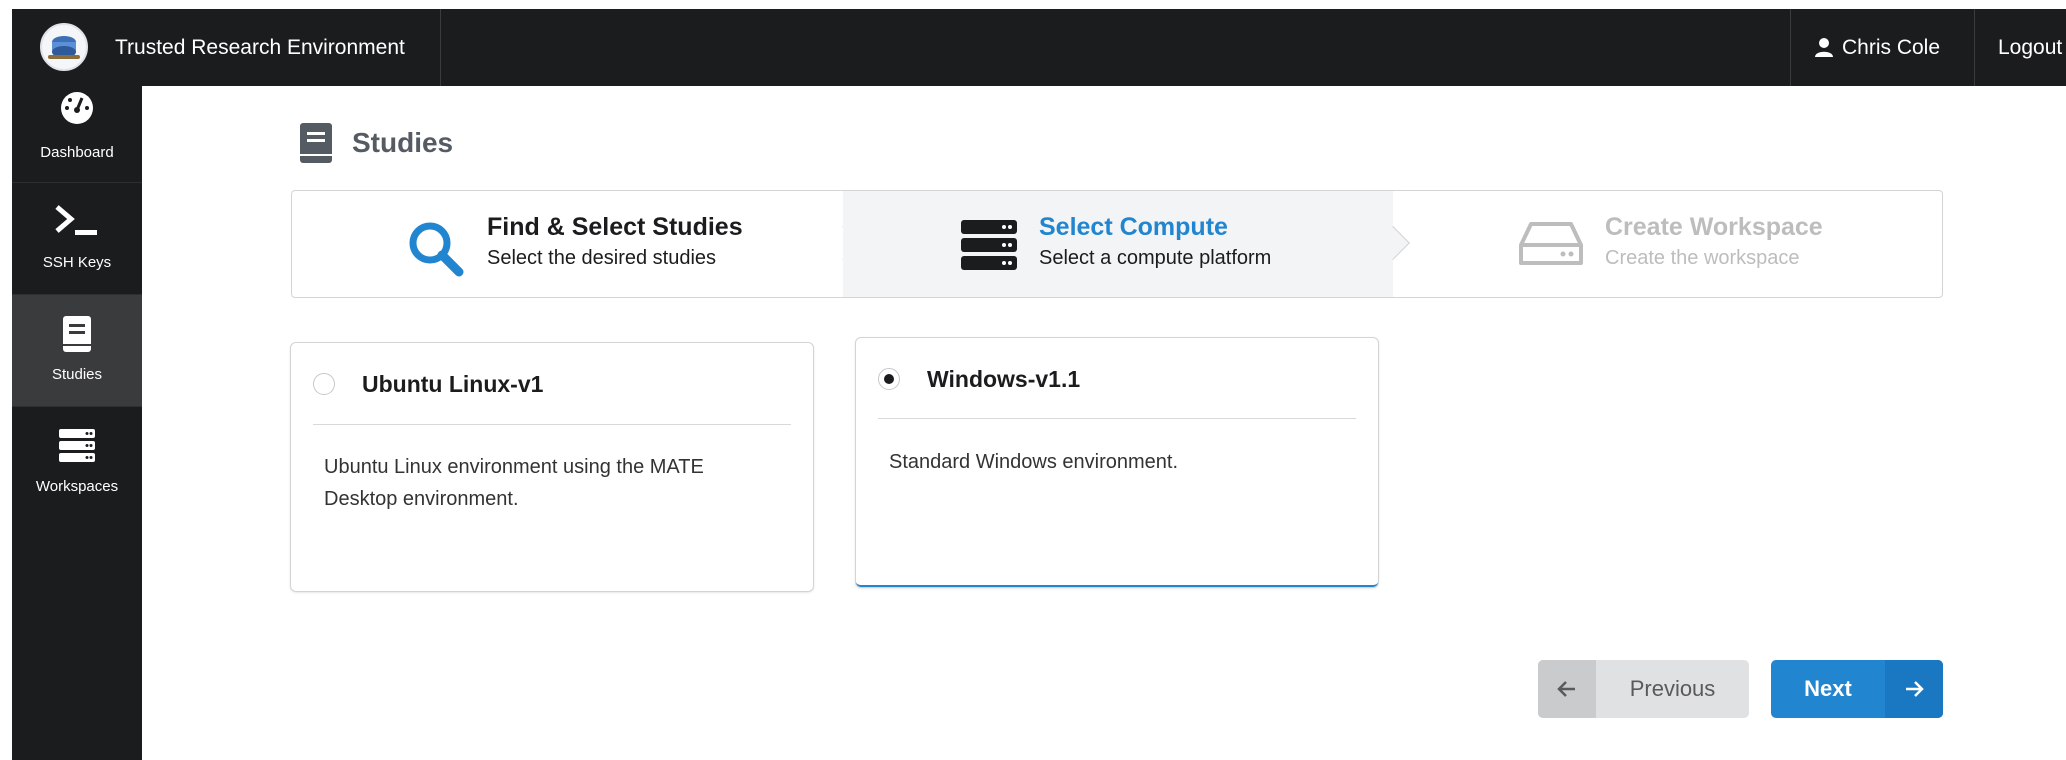 This screenshot has width=2066, height=760. What do you see at coordinates (77, 134) in the screenshot?
I see `sidebar-item-dashboard: Dashboard` at bounding box center [77, 134].